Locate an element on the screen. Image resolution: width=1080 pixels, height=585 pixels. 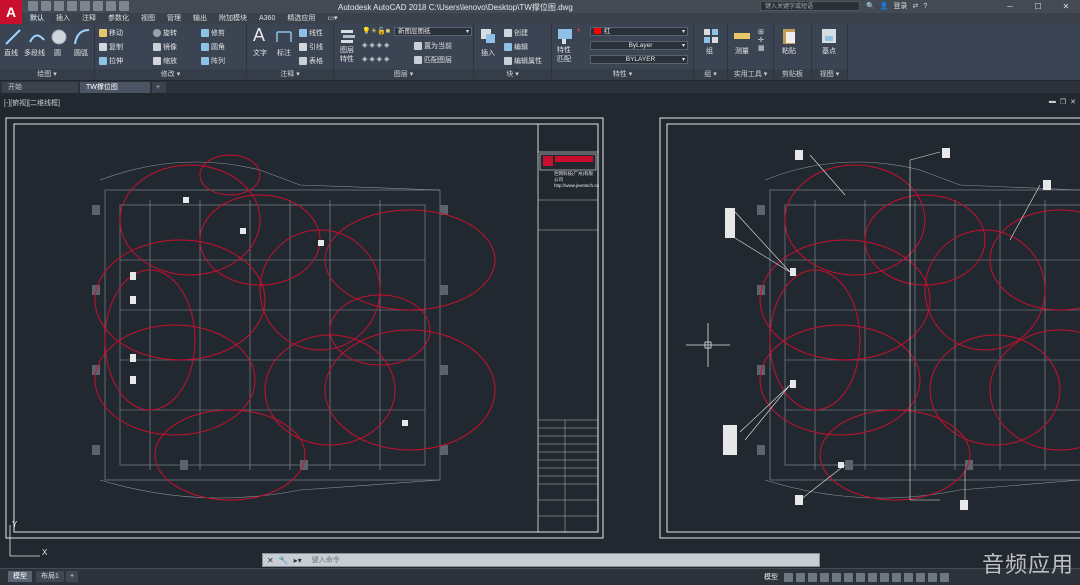
polar-icon is located at coordinates (824, 577).